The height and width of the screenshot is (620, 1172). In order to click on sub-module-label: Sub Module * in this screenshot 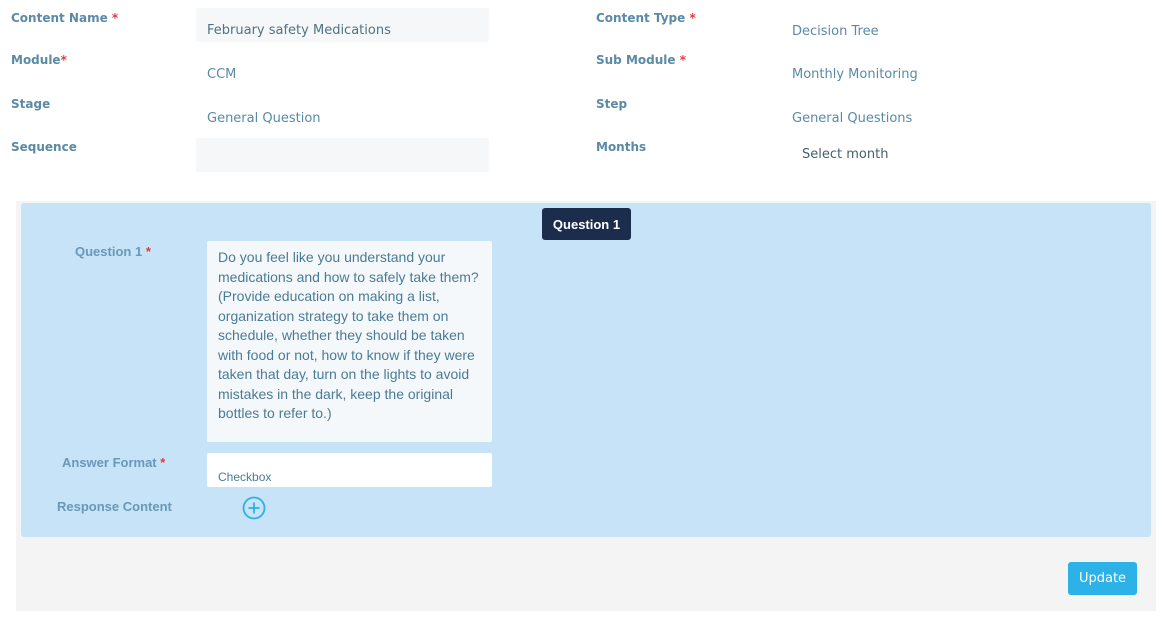, I will do `click(641, 60)`.